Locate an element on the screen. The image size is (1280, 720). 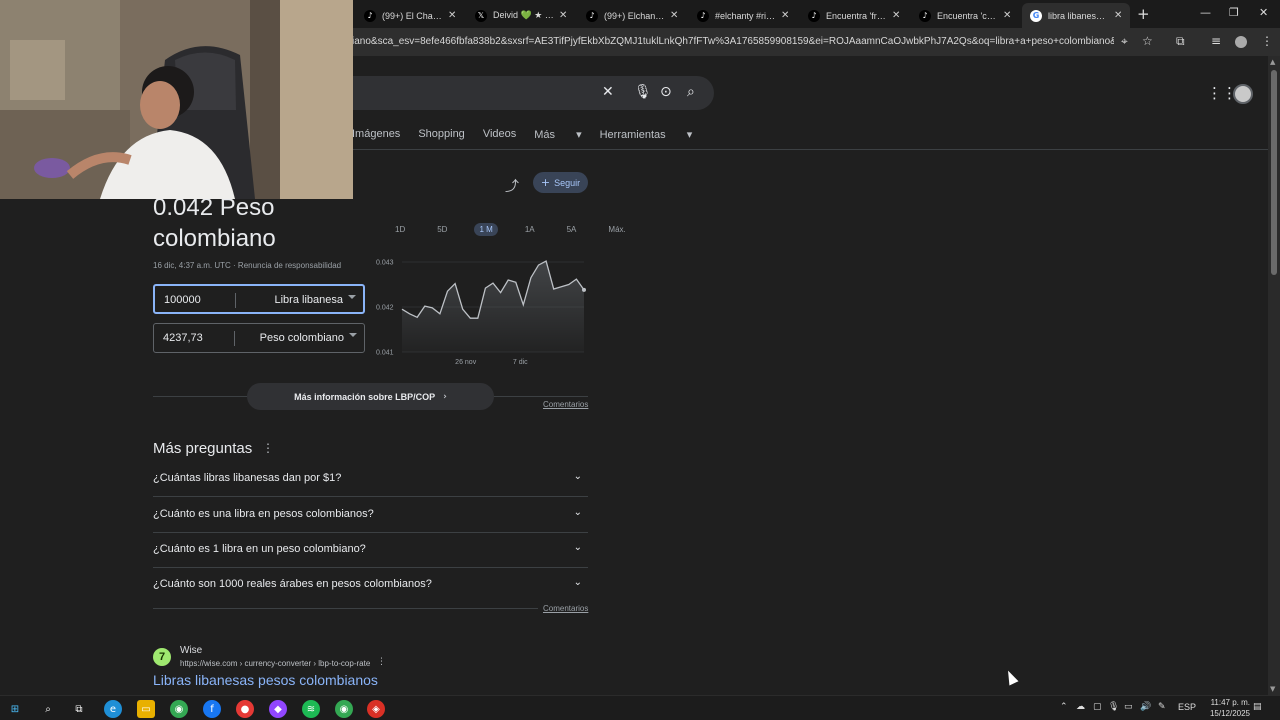
cloud-icon: ☁ is located at coordinates (1080, 707).